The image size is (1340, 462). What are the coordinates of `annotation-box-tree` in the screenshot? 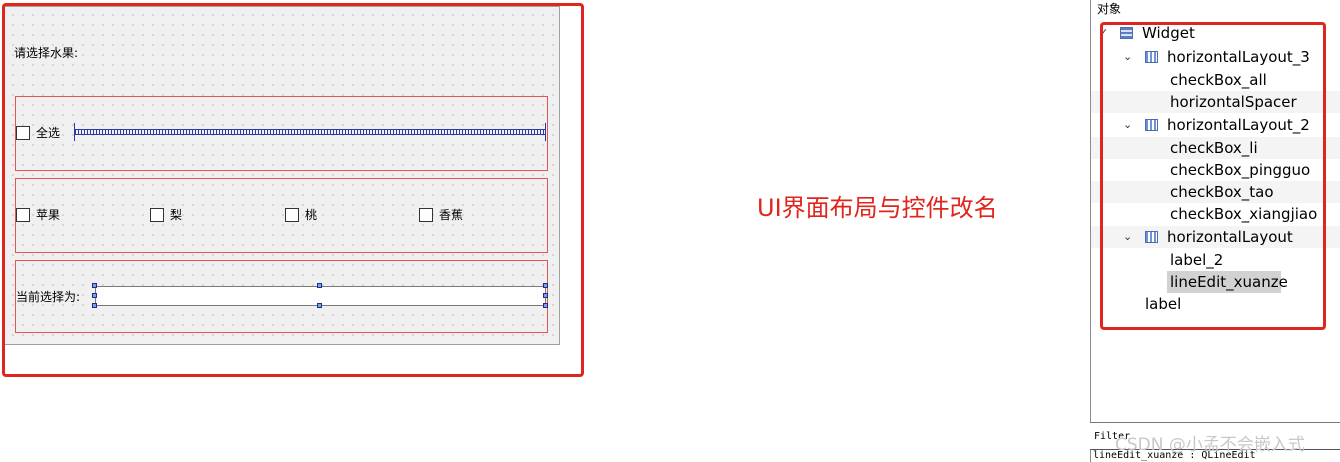 It's located at (1213, 176).